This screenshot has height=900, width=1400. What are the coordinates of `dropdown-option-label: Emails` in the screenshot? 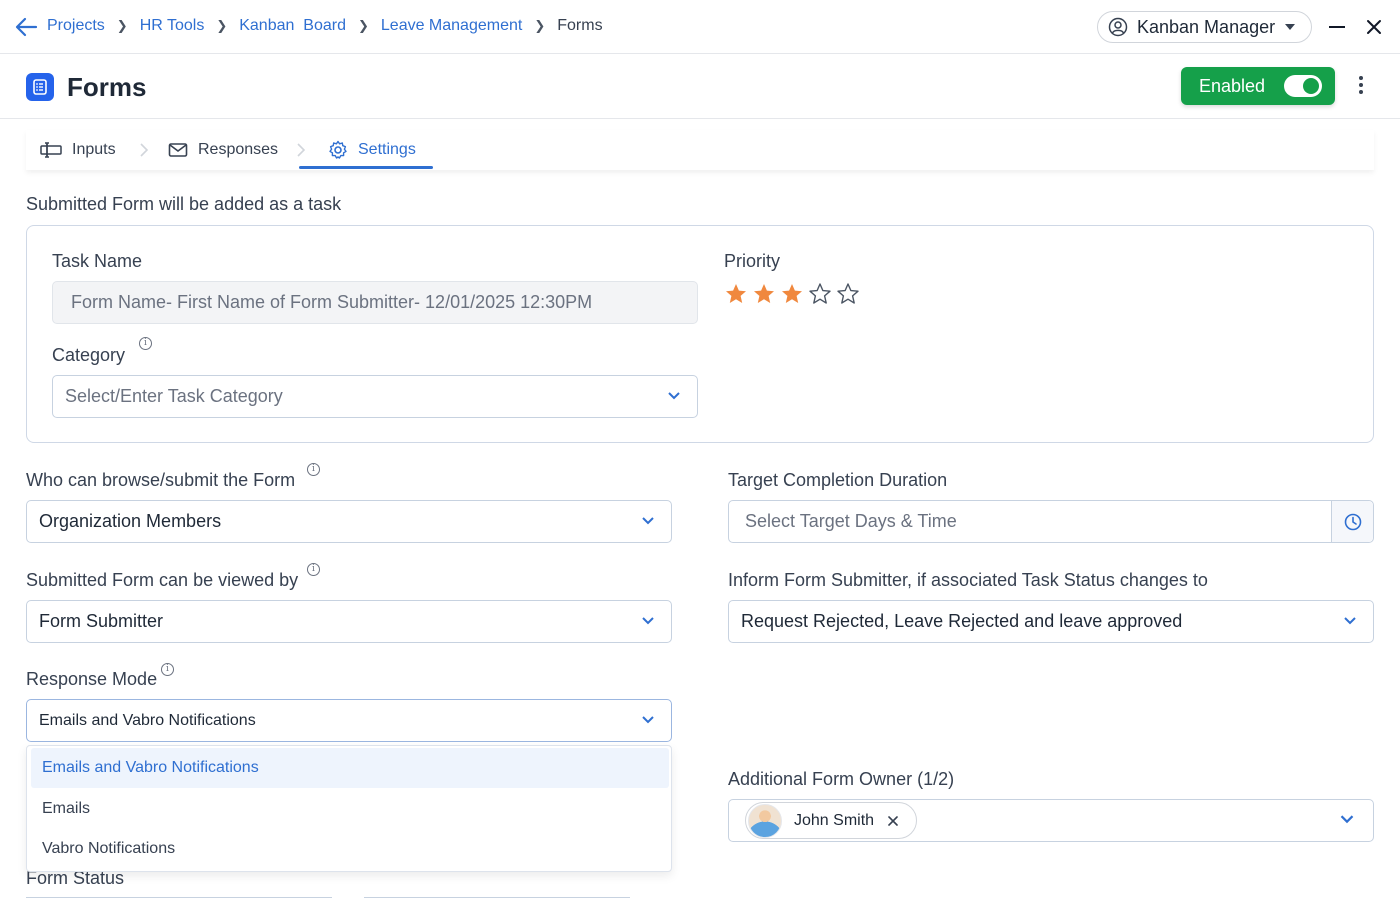 It's located at (66, 808).